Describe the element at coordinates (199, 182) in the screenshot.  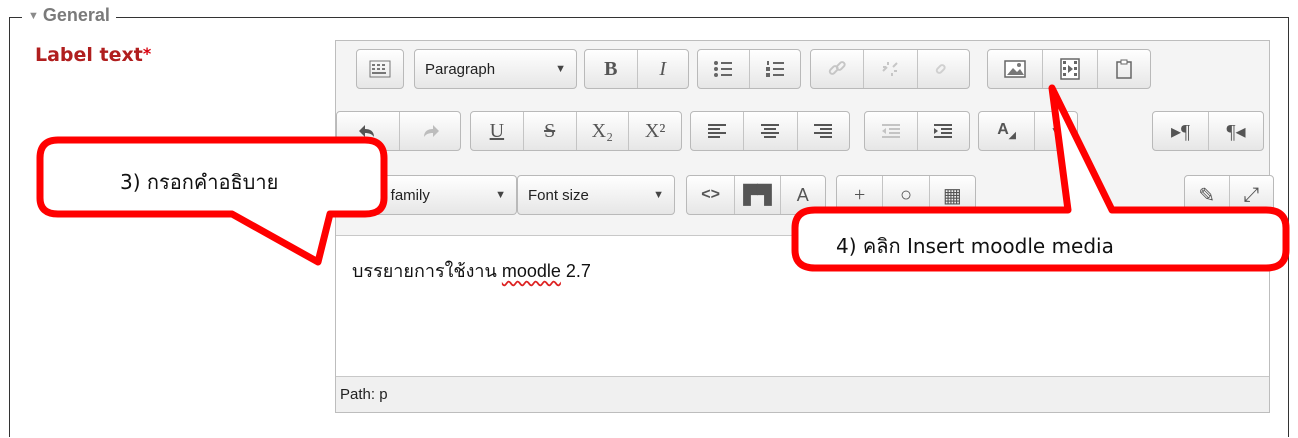
I see `callout-step3-text: 3) กรอกคำอธิบาย` at that location.